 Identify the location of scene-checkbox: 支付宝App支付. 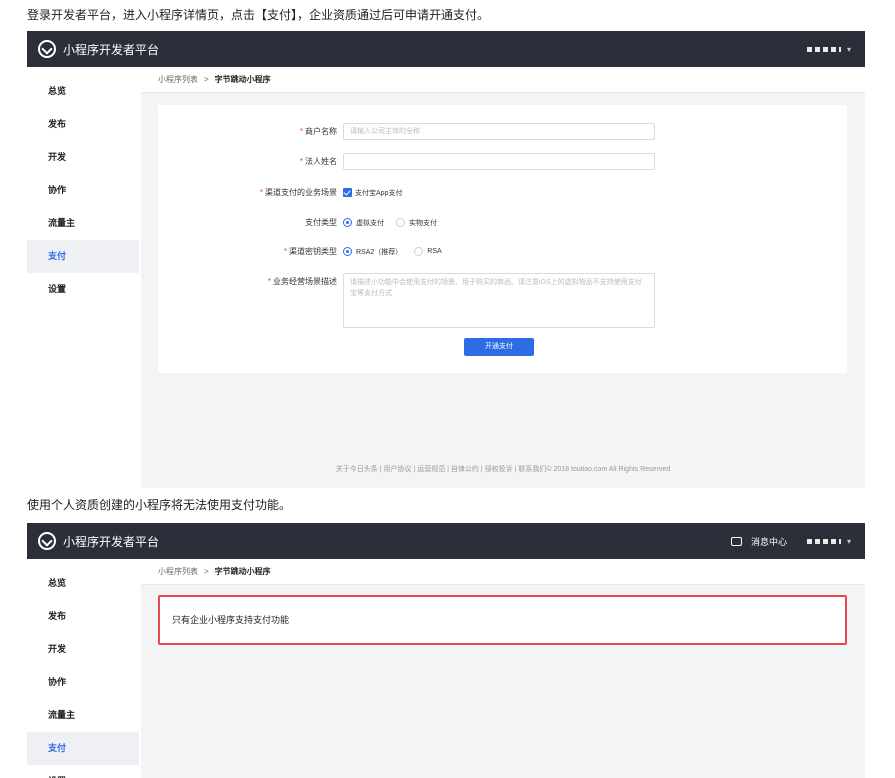
(372, 193).